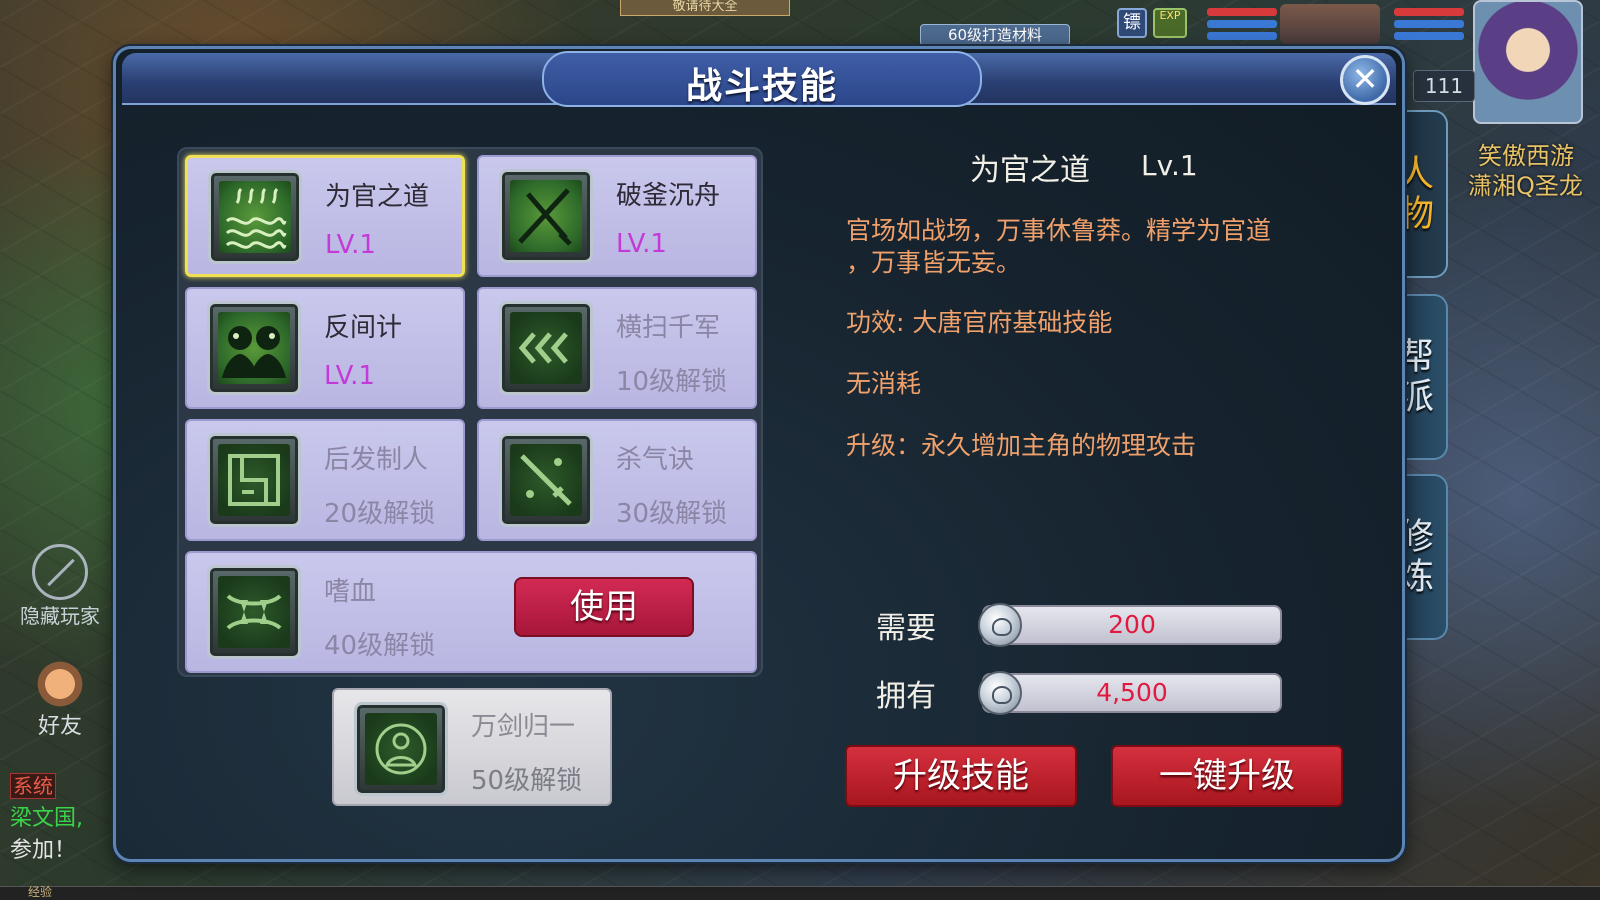  What do you see at coordinates (527, 781) in the screenshot?
I see `skill-unlock-requirement: 50级解锁` at bounding box center [527, 781].